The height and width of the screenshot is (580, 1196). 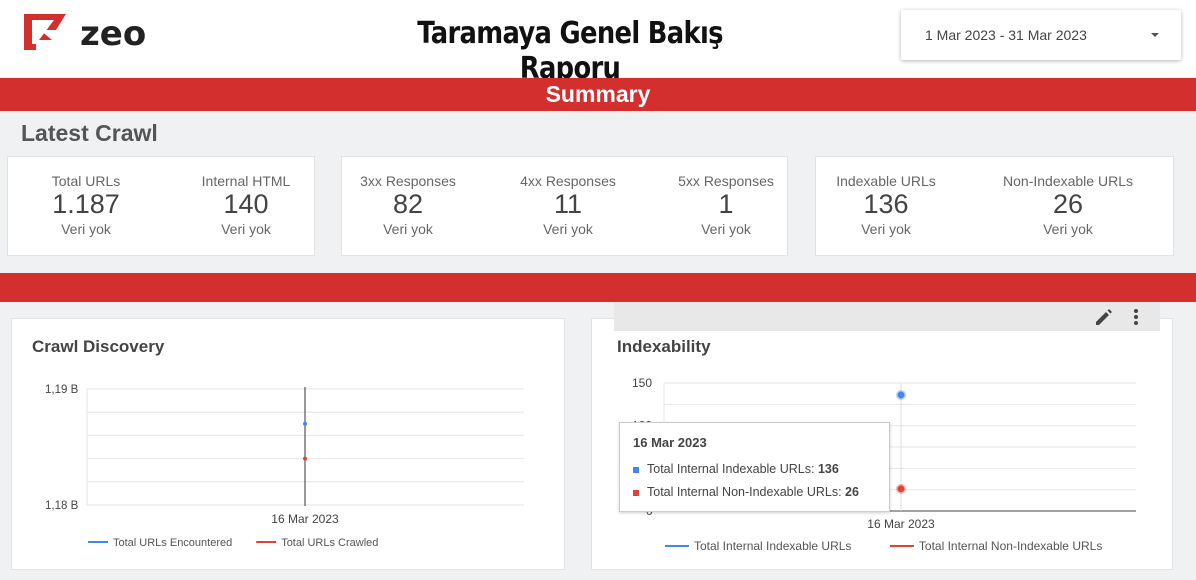 What do you see at coordinates (772, 546) in the screenshot?
I see `legend-label: Total Internal Indexable URLs` at bounding box center [772, 546].